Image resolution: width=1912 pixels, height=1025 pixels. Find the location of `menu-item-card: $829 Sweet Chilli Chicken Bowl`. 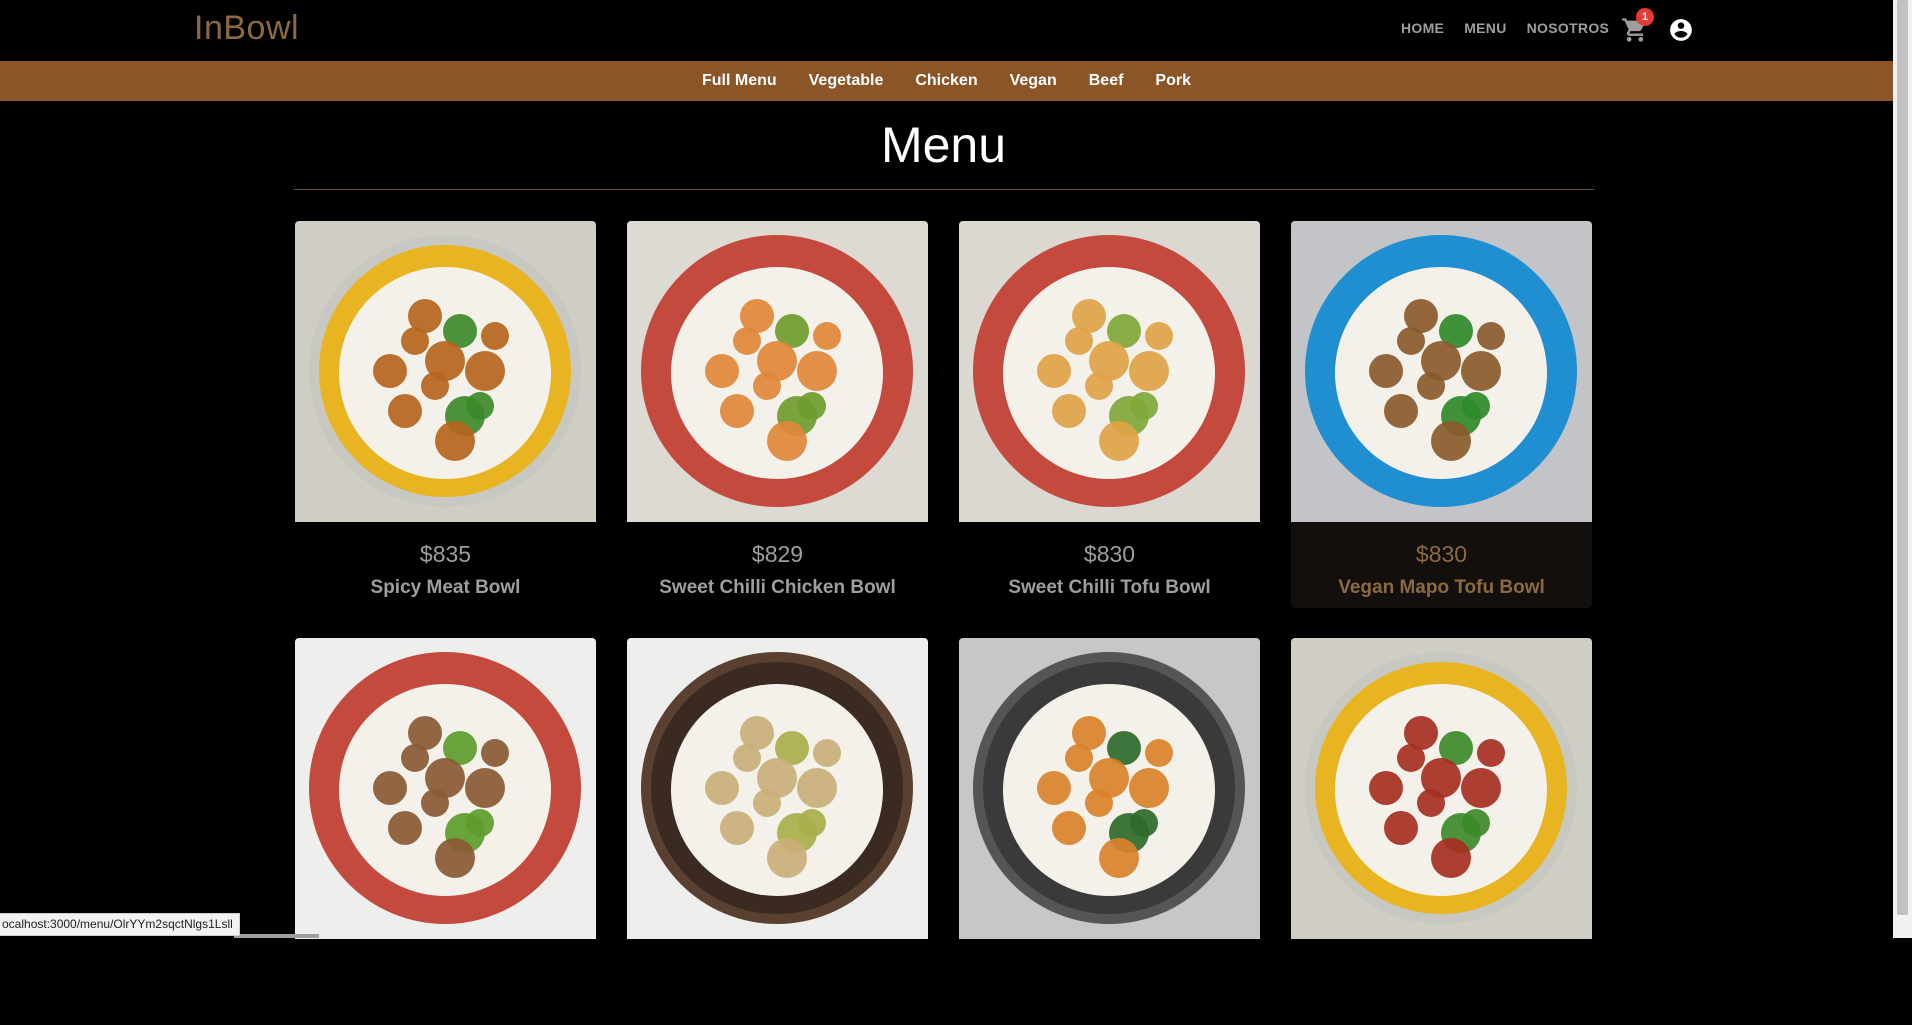

menu-item-card: $829 Sweet Chilli Chicken Bowl is located at coordinates (777, 414).